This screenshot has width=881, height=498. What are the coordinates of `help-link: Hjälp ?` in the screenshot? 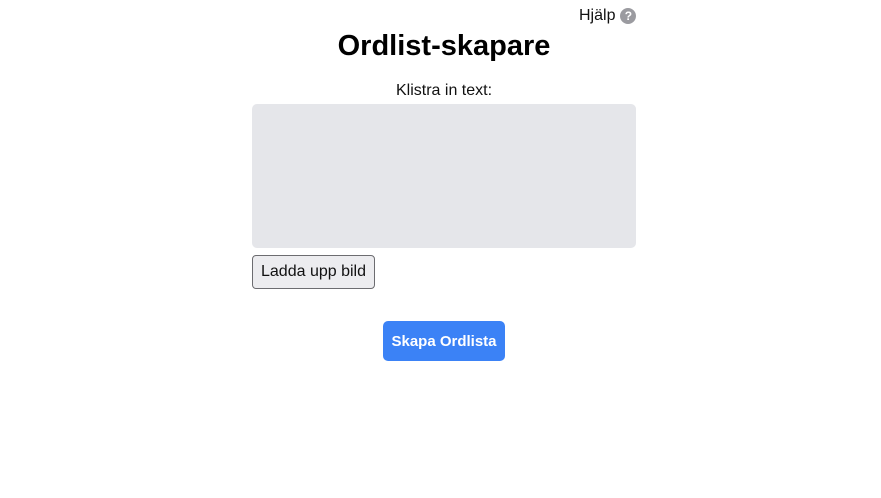 It's located at (608, 16).